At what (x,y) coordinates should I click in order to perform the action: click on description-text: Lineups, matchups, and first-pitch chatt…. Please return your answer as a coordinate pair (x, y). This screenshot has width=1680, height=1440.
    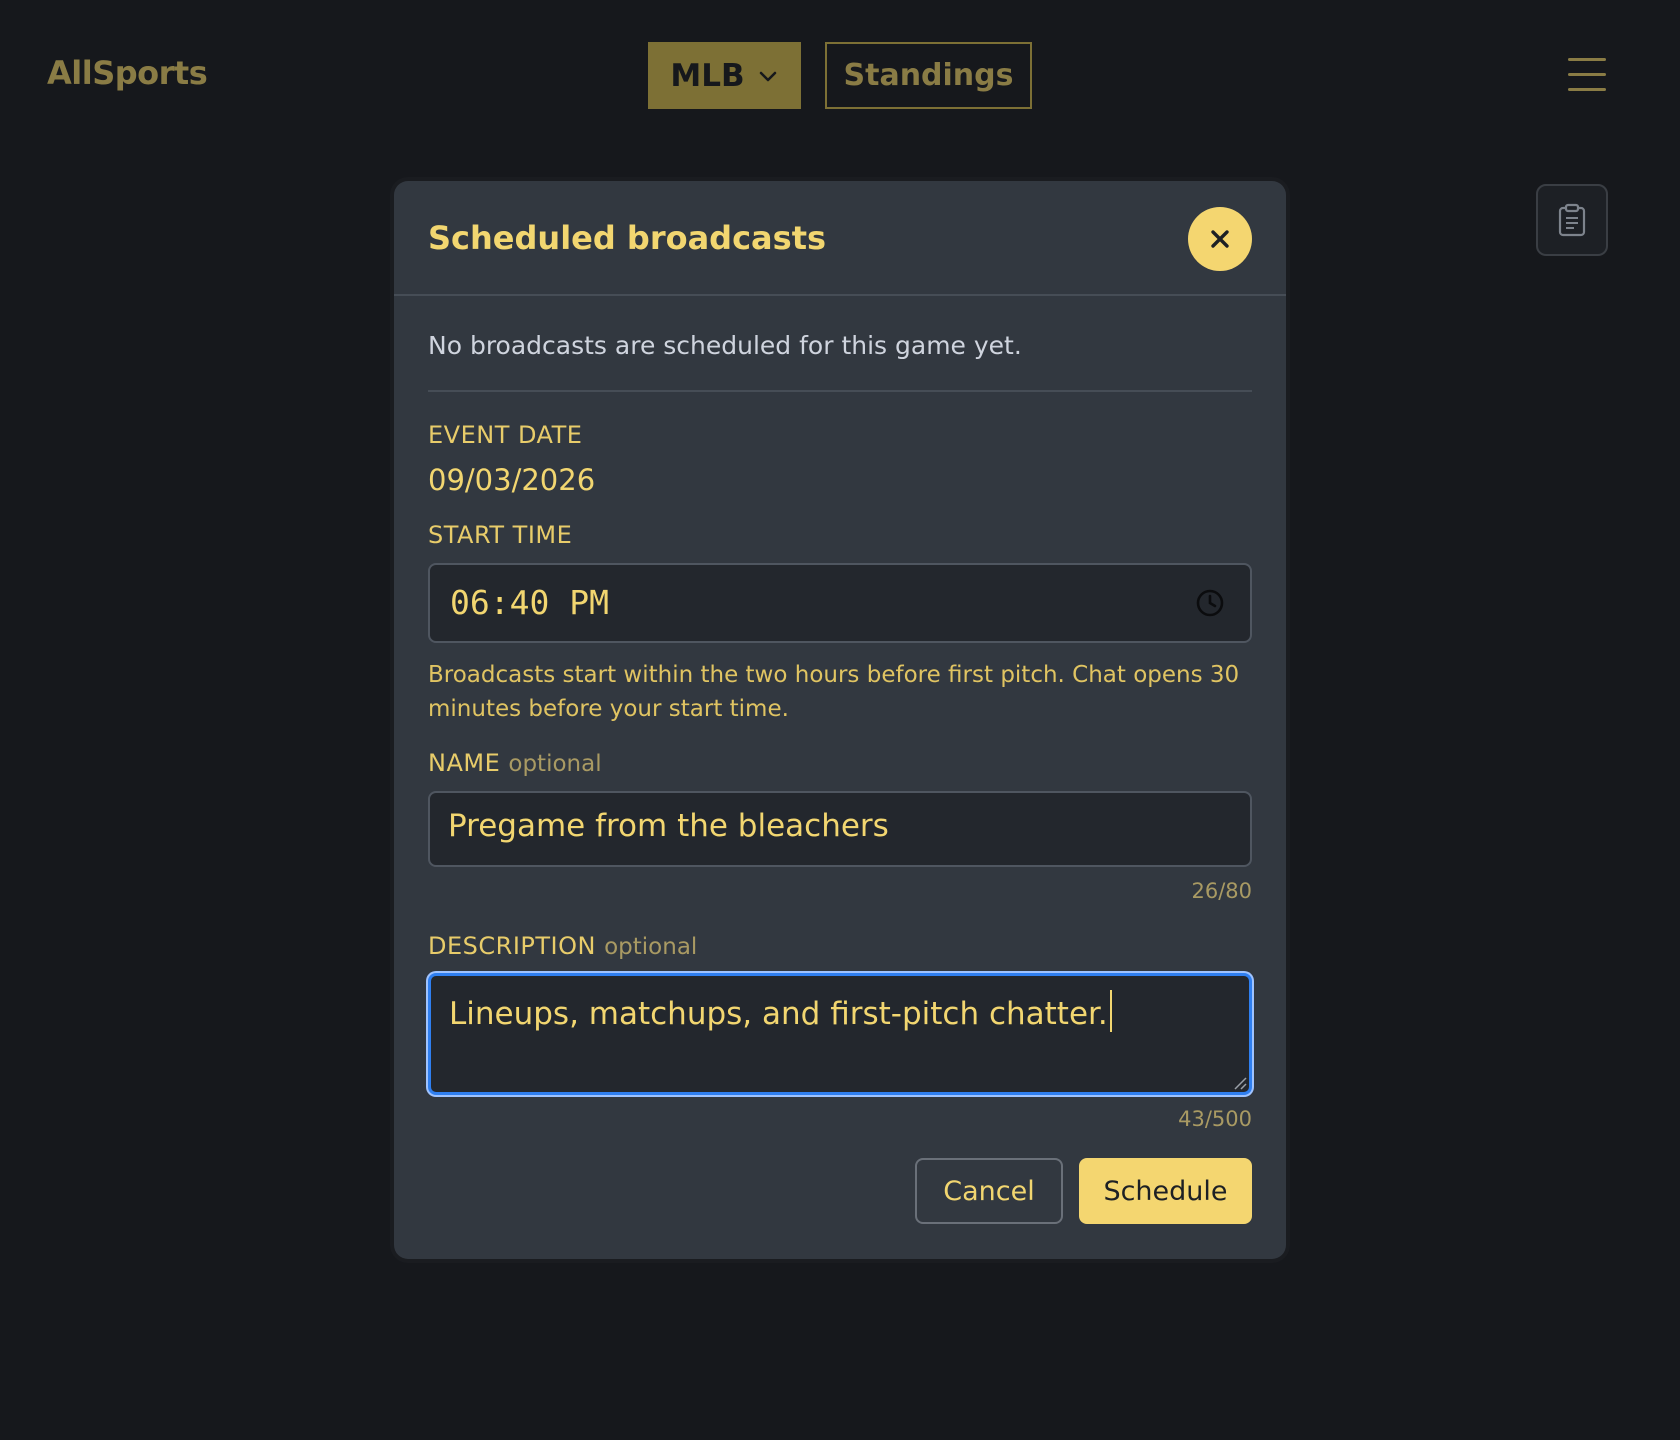
    Looking at the image, I should click on (778, 1014).